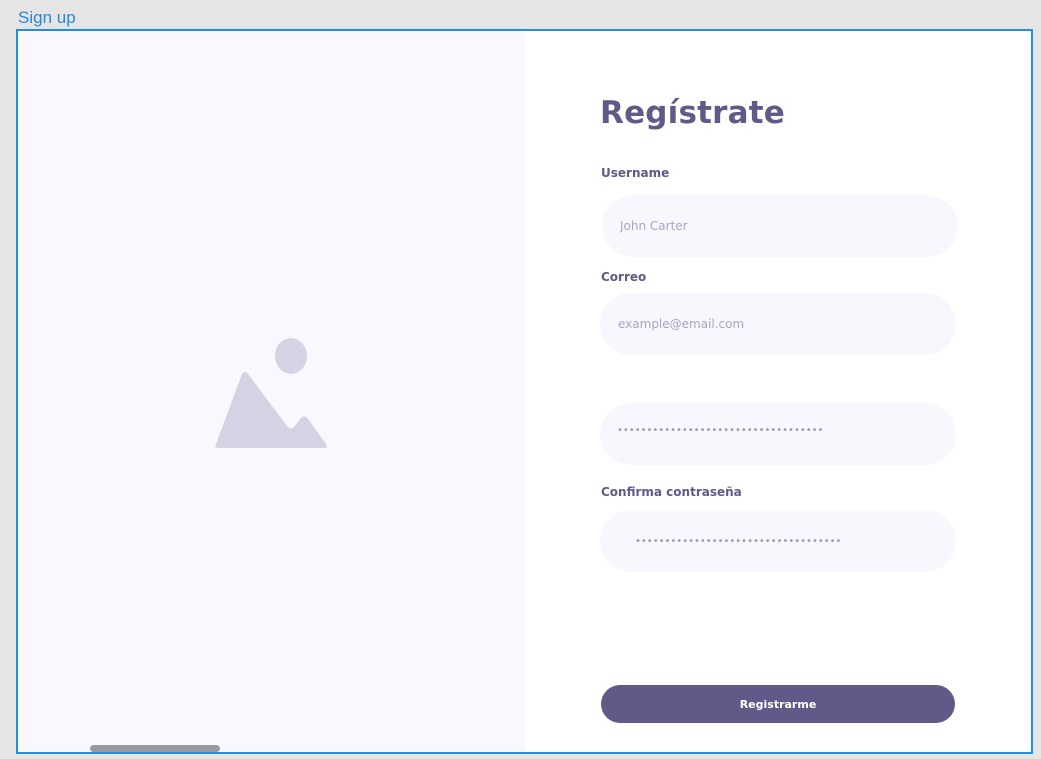 This screenshot has width=1041, height=759. What do you see at coordinates (155, 748) in the screenshot?
I see `horizontal-scrollbar-thumb` at bounding box center [155, 748].